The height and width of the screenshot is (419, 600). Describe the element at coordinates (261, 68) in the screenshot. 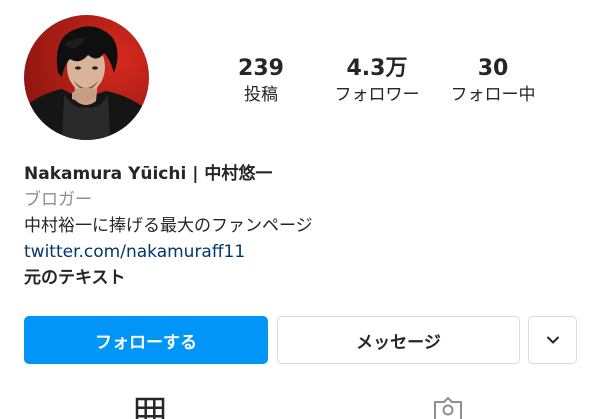

I see `posts-count: 239` at that location.